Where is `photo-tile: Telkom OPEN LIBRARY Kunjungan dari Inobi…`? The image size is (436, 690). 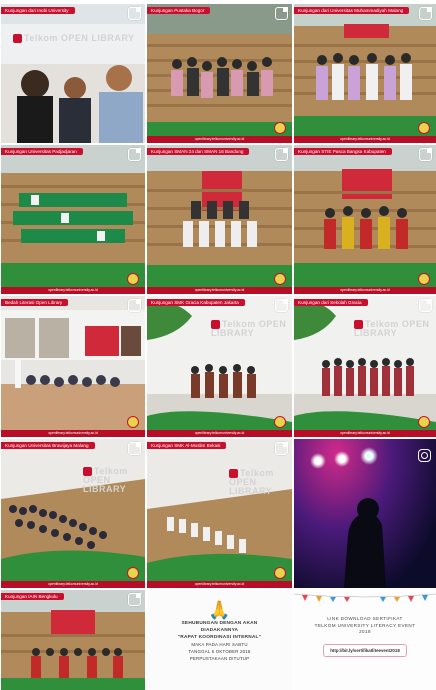 photo-tile: Telkom OPEN LIBRARY Kunjungan dari Inobi… is located at coordinates (73, 73).